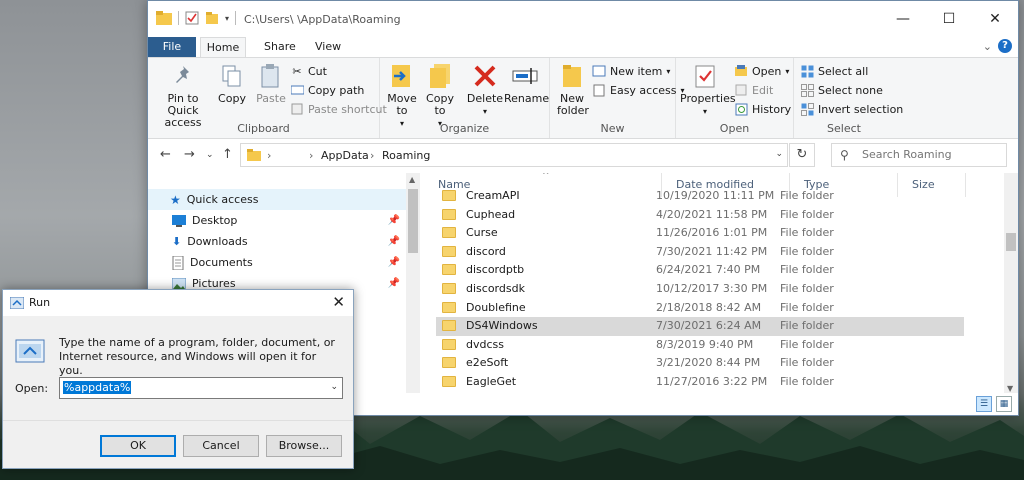 Image resolution: width=1024 pixels, height=480 pixels. I want to click on edit-button: Edit, so click(753, 90).